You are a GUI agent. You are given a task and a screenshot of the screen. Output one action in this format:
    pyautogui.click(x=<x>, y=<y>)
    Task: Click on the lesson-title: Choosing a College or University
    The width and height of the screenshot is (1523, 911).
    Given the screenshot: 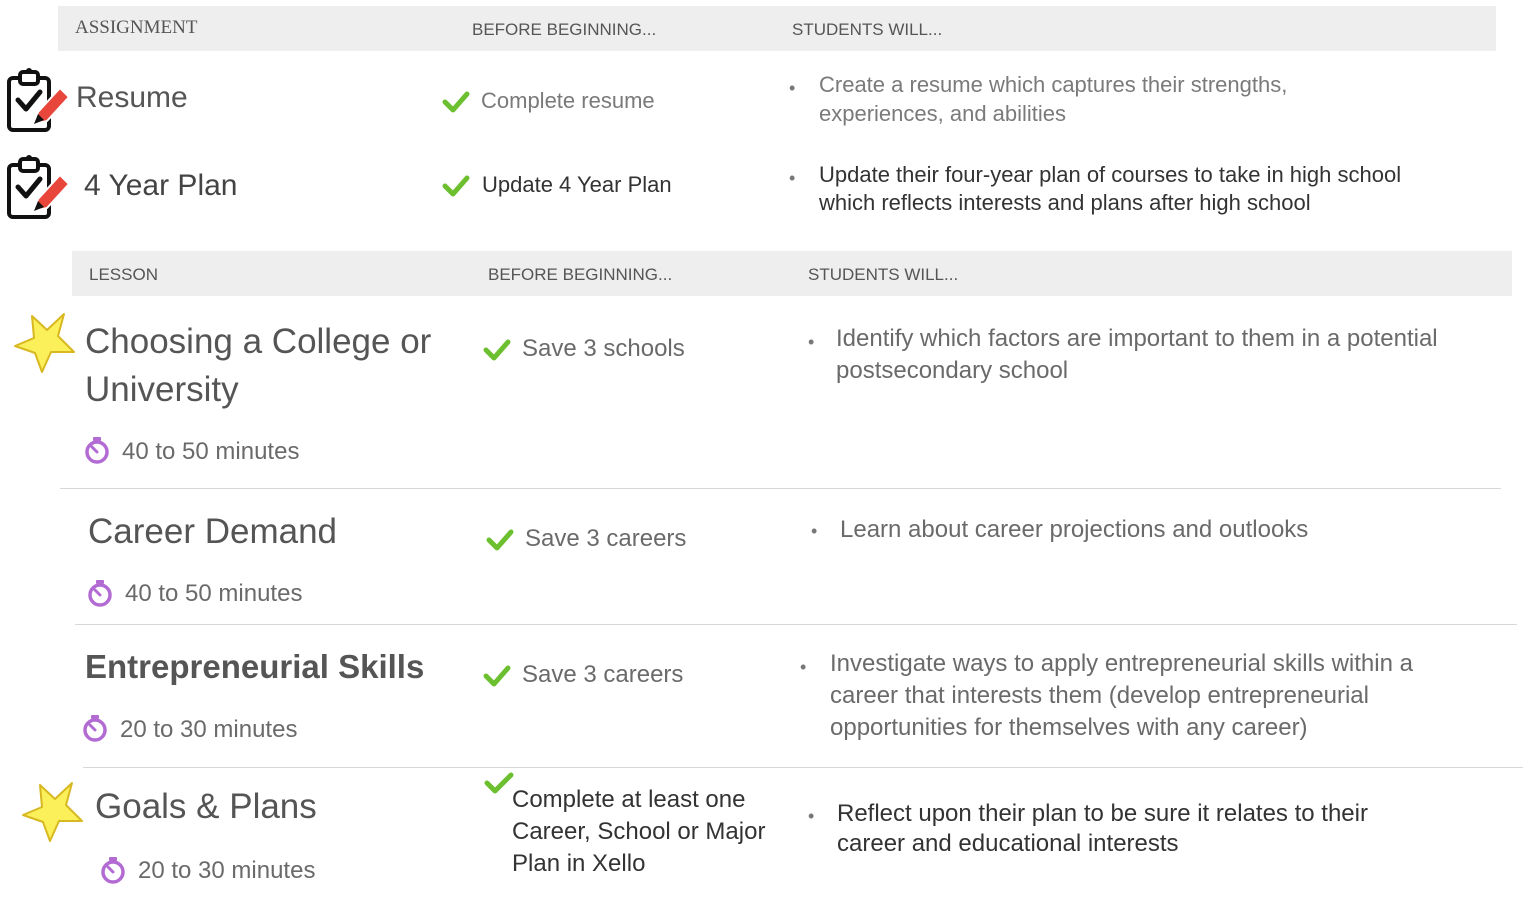 What is the action you would take?
    pyautogui.click(x=265, y=366)
    